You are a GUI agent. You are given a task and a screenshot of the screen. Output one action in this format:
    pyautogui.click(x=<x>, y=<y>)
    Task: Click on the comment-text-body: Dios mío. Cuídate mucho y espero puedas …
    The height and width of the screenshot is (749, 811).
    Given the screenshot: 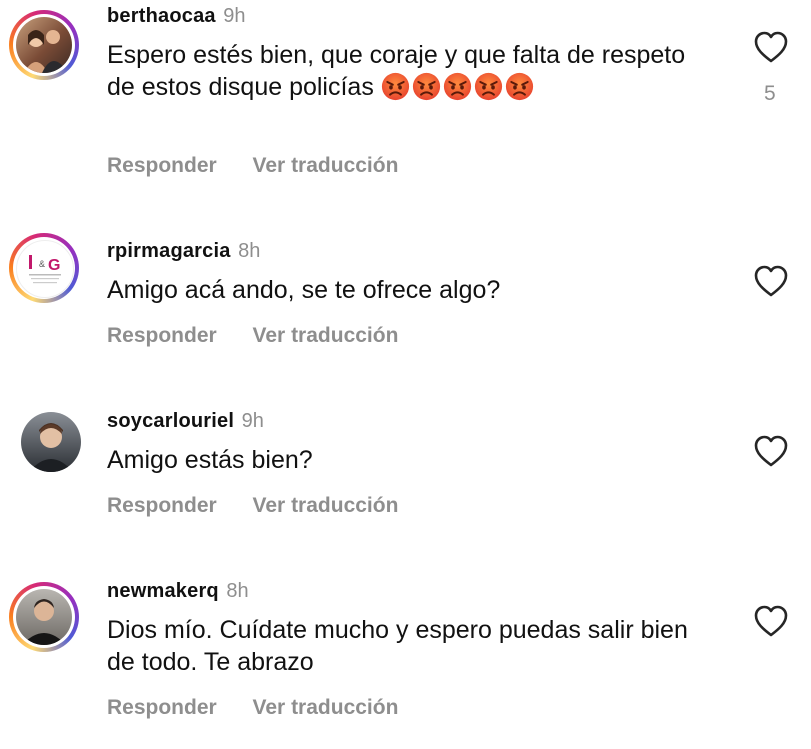 What is the action you would take?
    pyautogui.click(x=397, y=646)
    